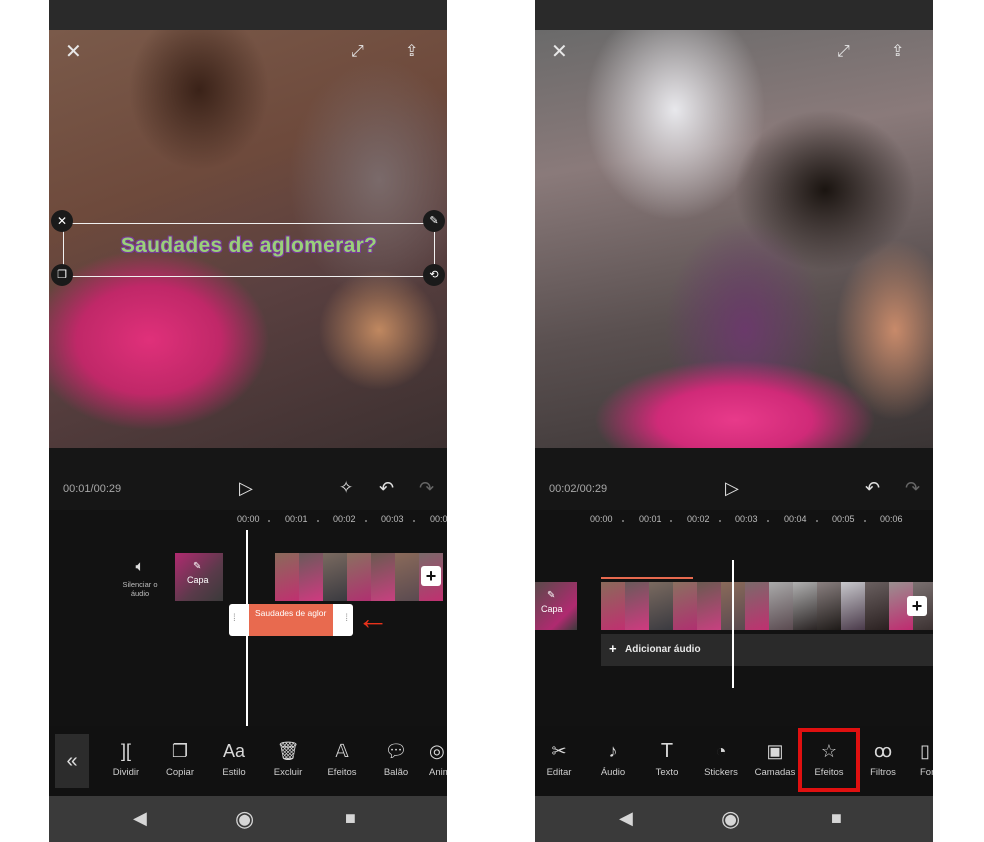 Image resolution: width=984 pixels, height=842 pixels. I want to click on tool-stickers: ◔ Stickers, so click(721, 761).